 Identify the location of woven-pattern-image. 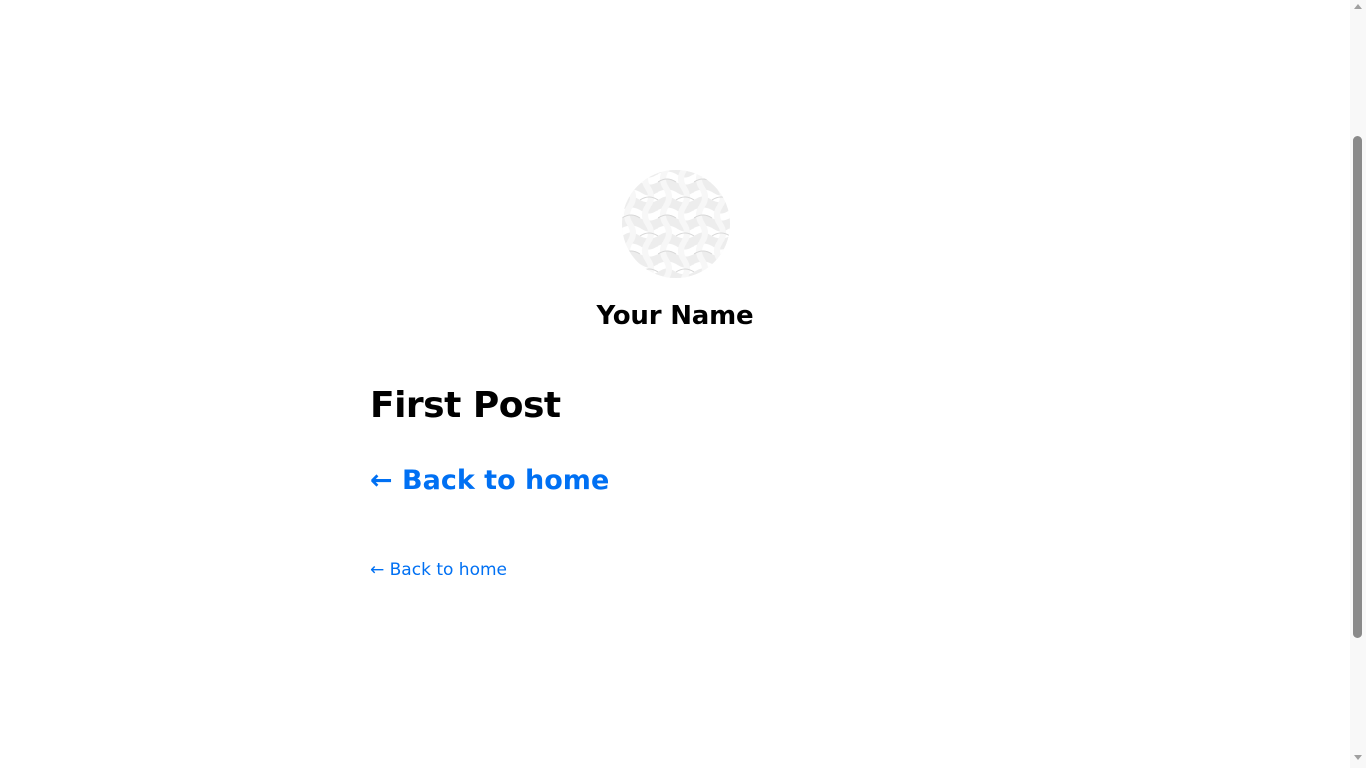
(676, 224).